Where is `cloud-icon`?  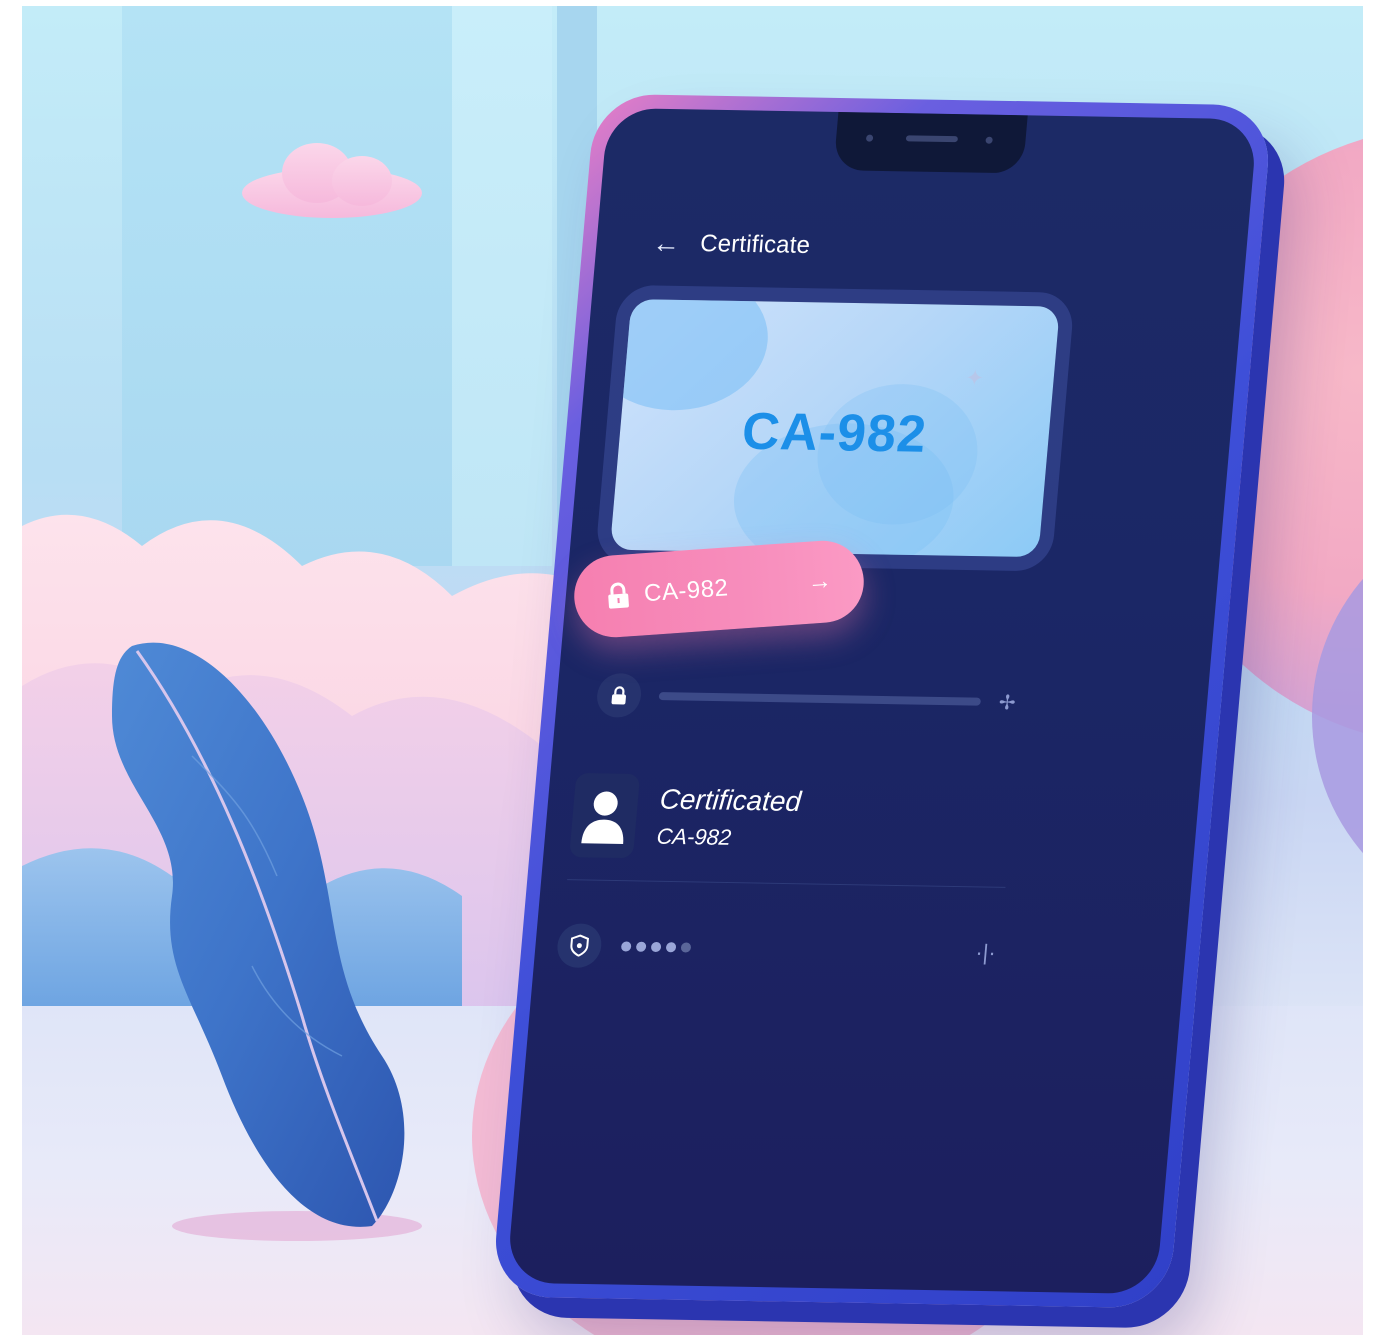
cloud-icon is located at coordinates (332, 178).